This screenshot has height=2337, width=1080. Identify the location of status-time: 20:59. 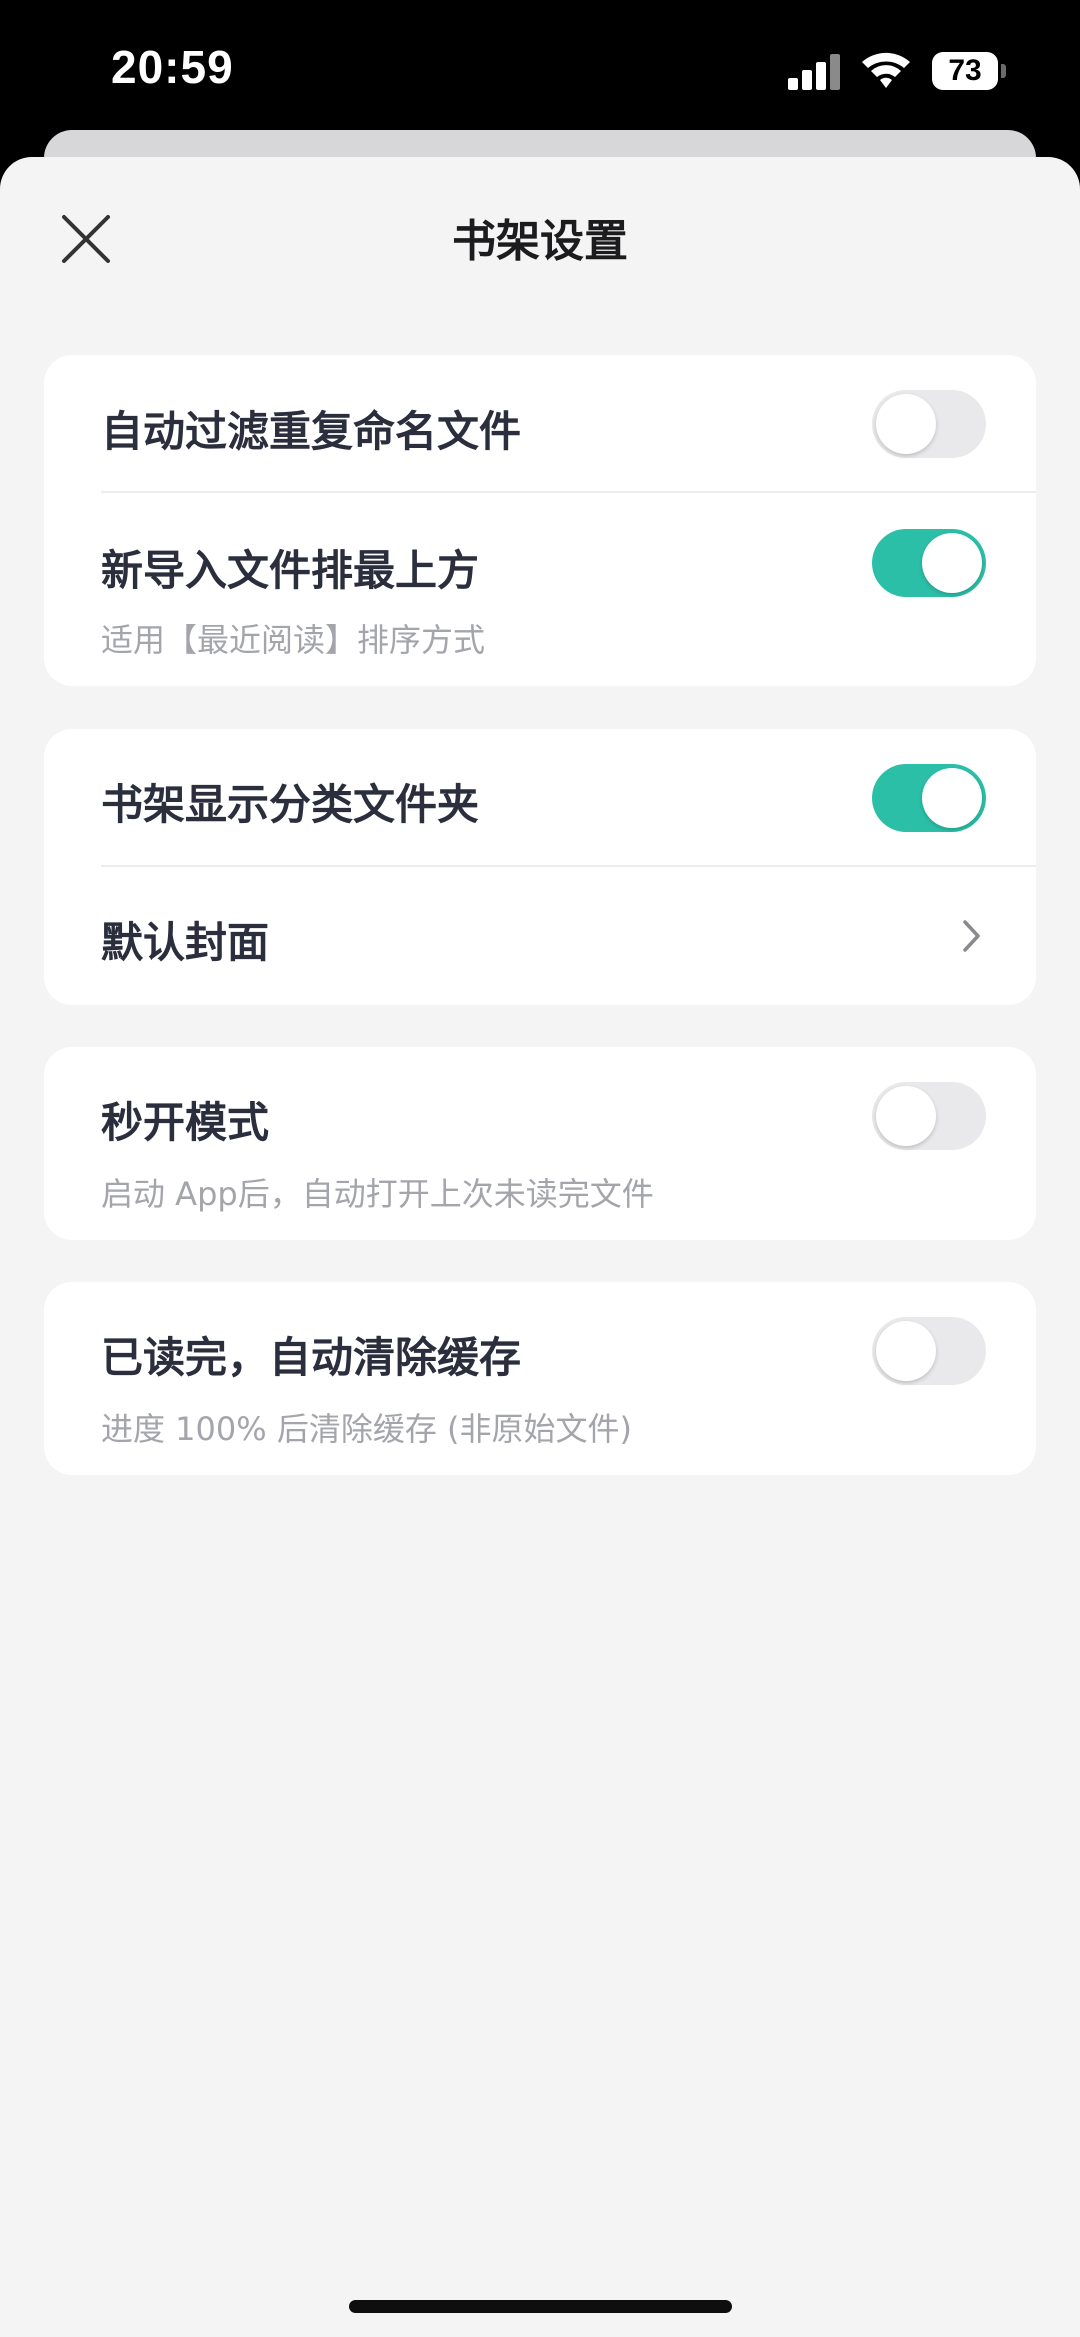
(172, 67).